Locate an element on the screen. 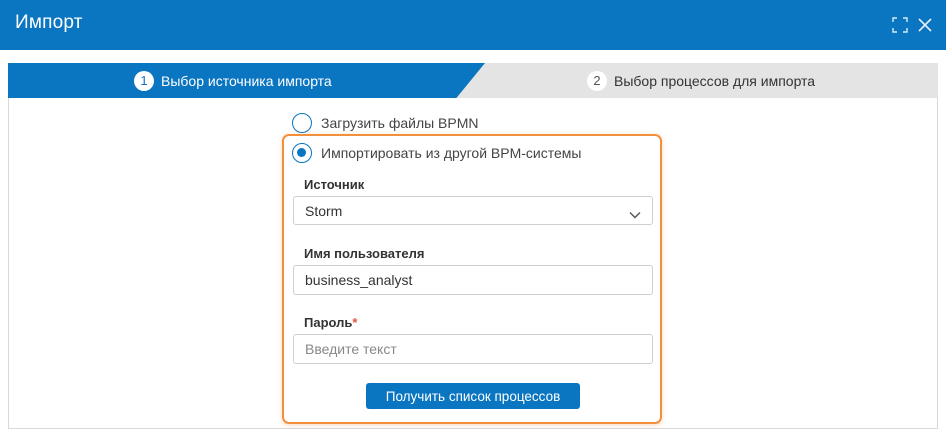  password-label: Пароль* is located at coordinates (330, 322).